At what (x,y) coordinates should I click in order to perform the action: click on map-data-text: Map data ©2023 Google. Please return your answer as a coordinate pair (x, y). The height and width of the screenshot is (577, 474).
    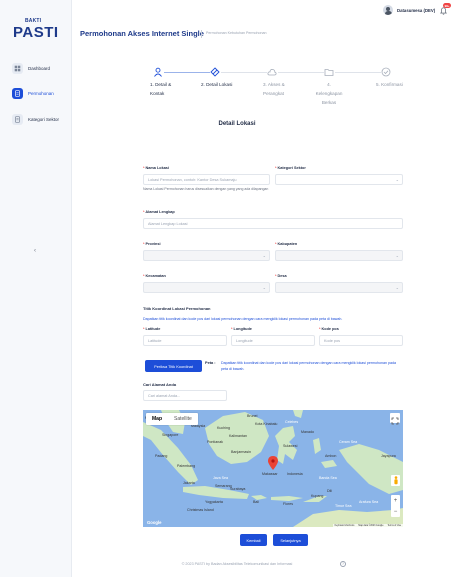
    Looking at the image, I should click on (371, 525).